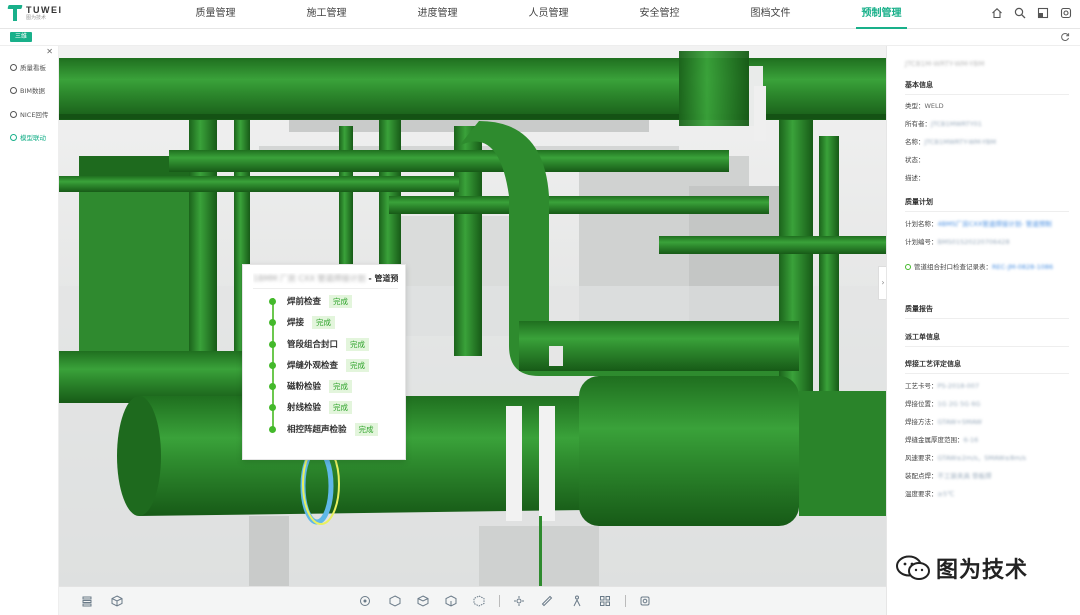  I want to click on field-status: 状态：, so click(915, 160).